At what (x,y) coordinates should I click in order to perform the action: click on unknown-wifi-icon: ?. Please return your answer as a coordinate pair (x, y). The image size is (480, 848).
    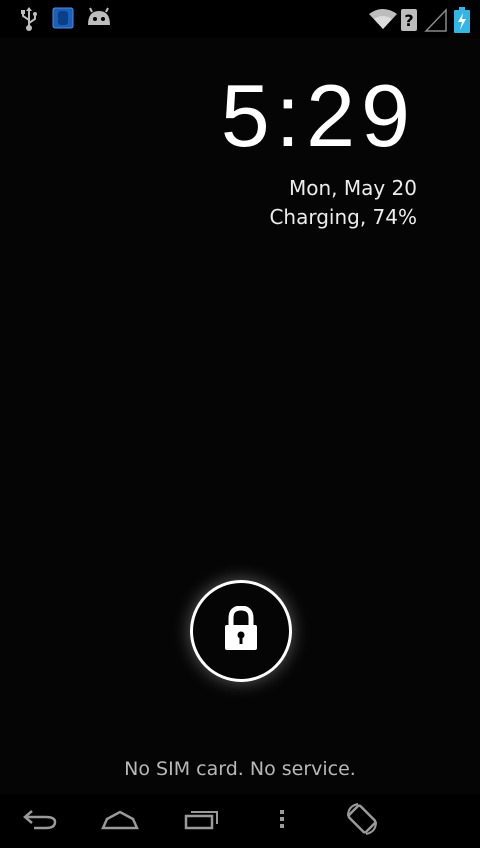
    Looking at the image, I should click on (409, 22).